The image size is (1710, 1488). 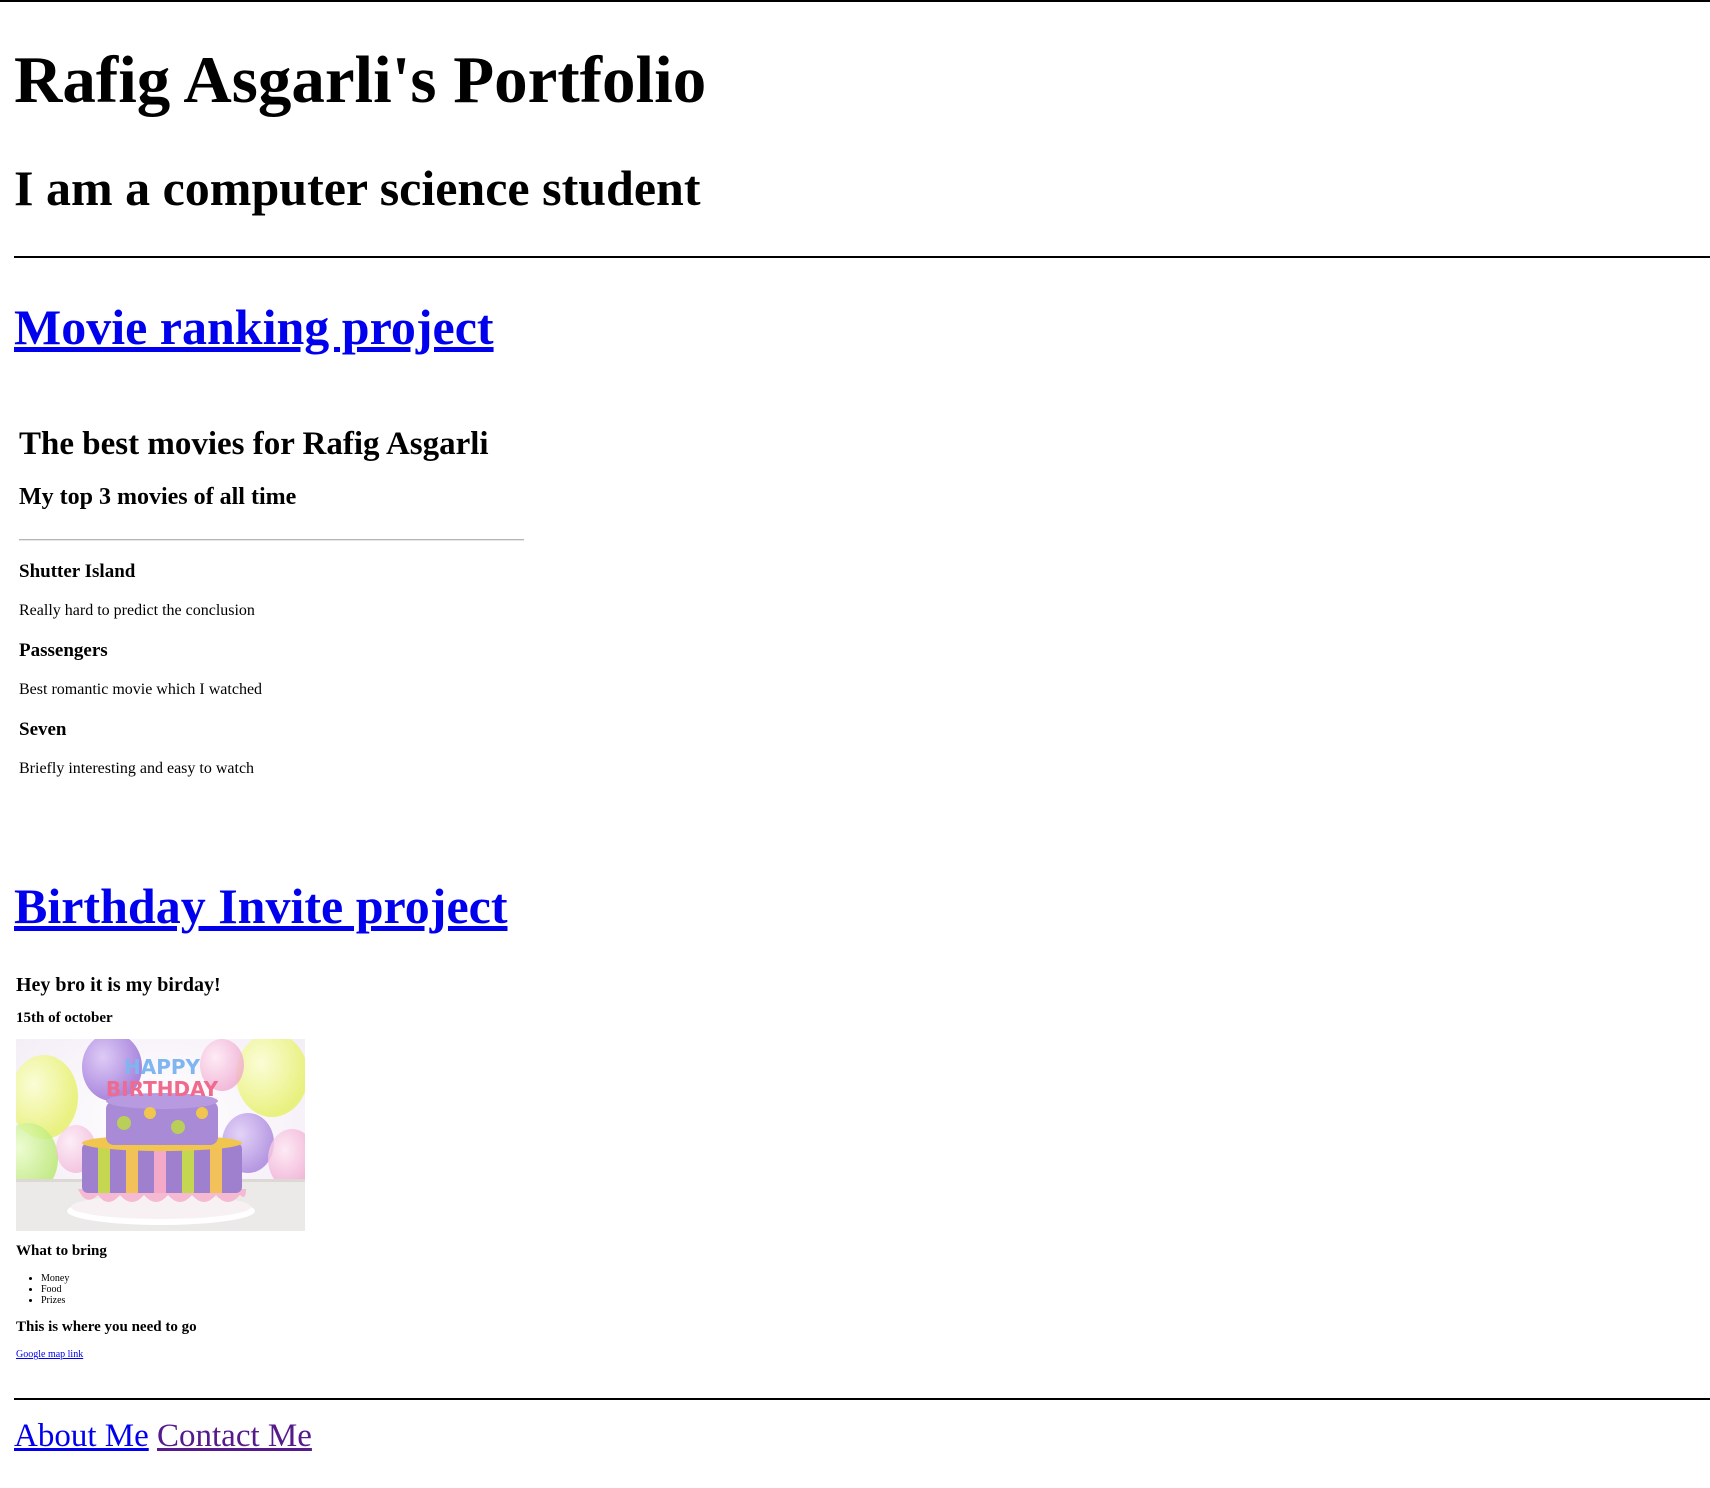 What do you see at coordinates (118, 985) in the screenshot?
I see `birthday-page-title: Hey bro it is my birday!` at bounding box center [118, 985].